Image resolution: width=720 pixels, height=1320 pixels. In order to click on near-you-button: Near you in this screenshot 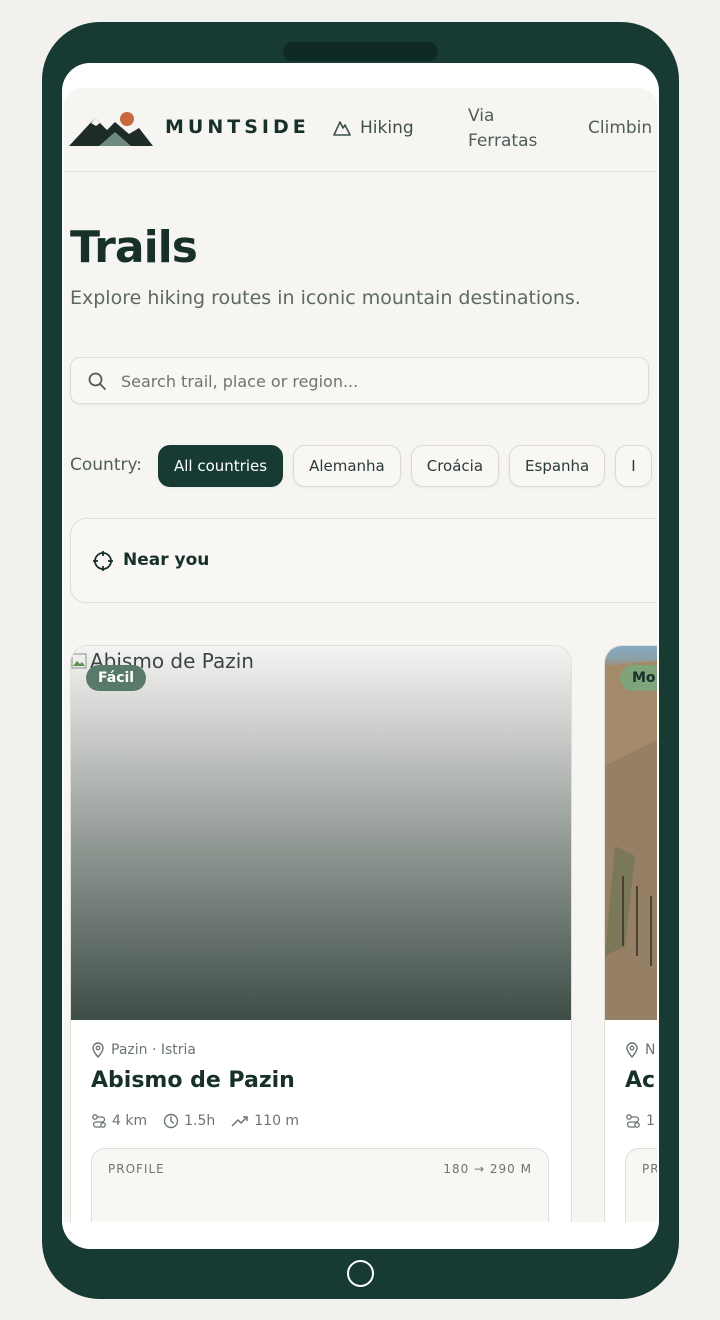, I will do `click(363, 560)`.